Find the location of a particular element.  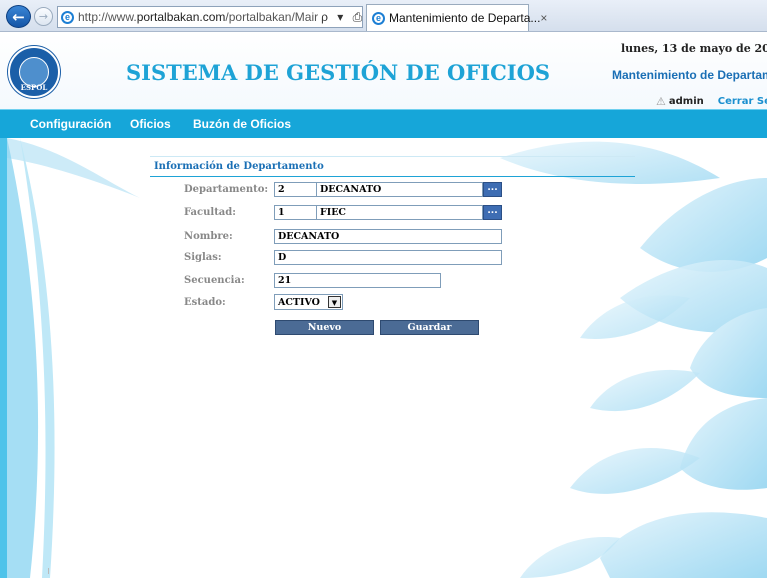

secuencia-field: 21 is located at coordinates (357, 280).